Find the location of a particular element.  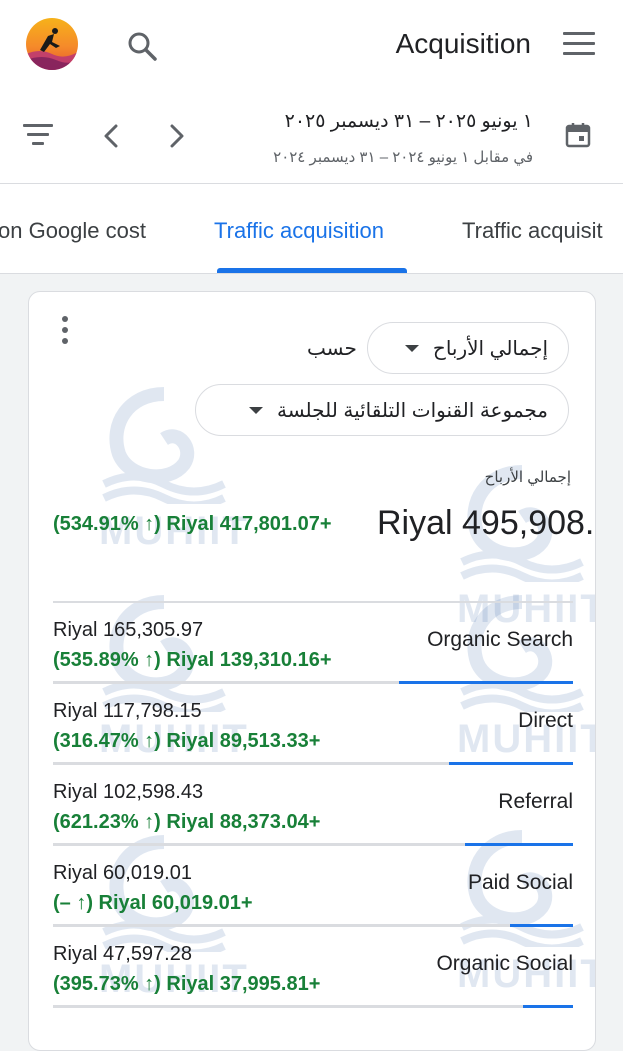

hamburger-menu-icon is located at coordinates (579, 46).